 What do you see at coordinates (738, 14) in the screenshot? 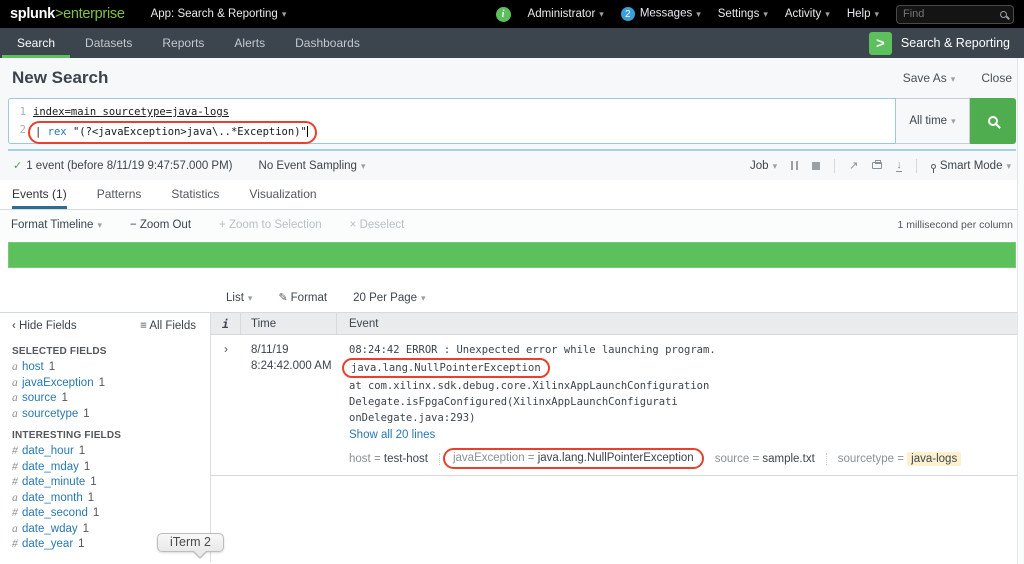
I see `settings-label: Settings` at bounding box center [738, 14].